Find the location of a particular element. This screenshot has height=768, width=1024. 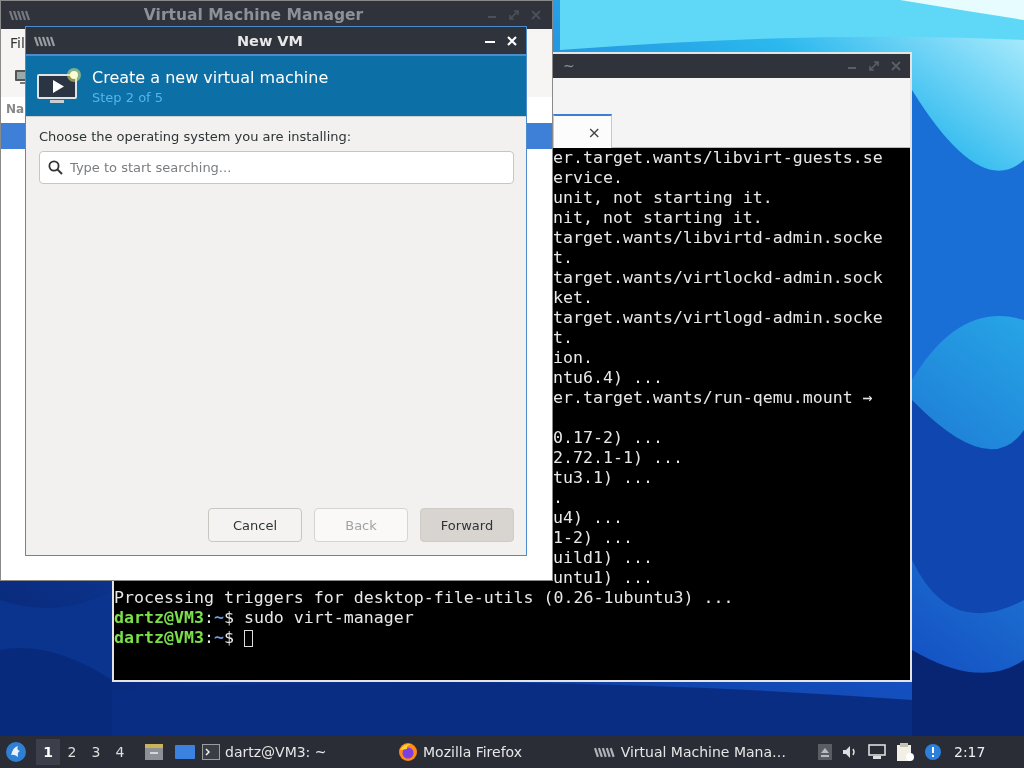

terminal-line: ervice. is located at coordinates (588, 178).